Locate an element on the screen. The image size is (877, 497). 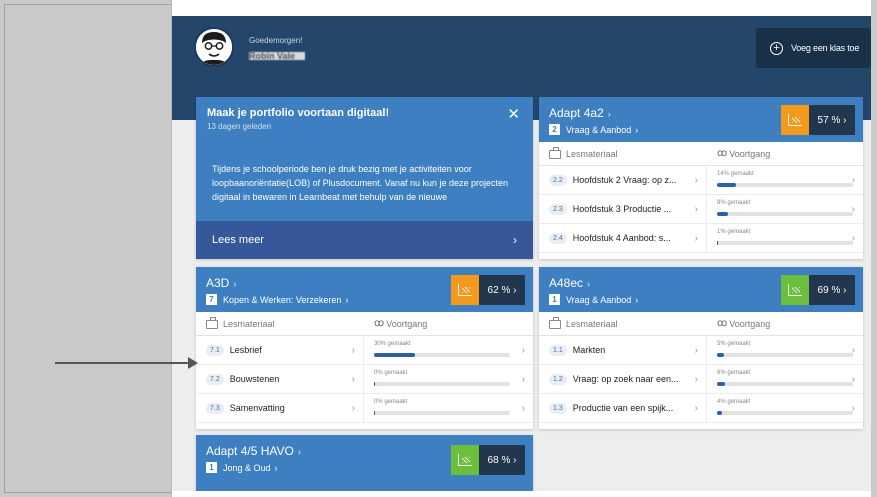
score-text: 57 % is located at coordinates (829, 120).